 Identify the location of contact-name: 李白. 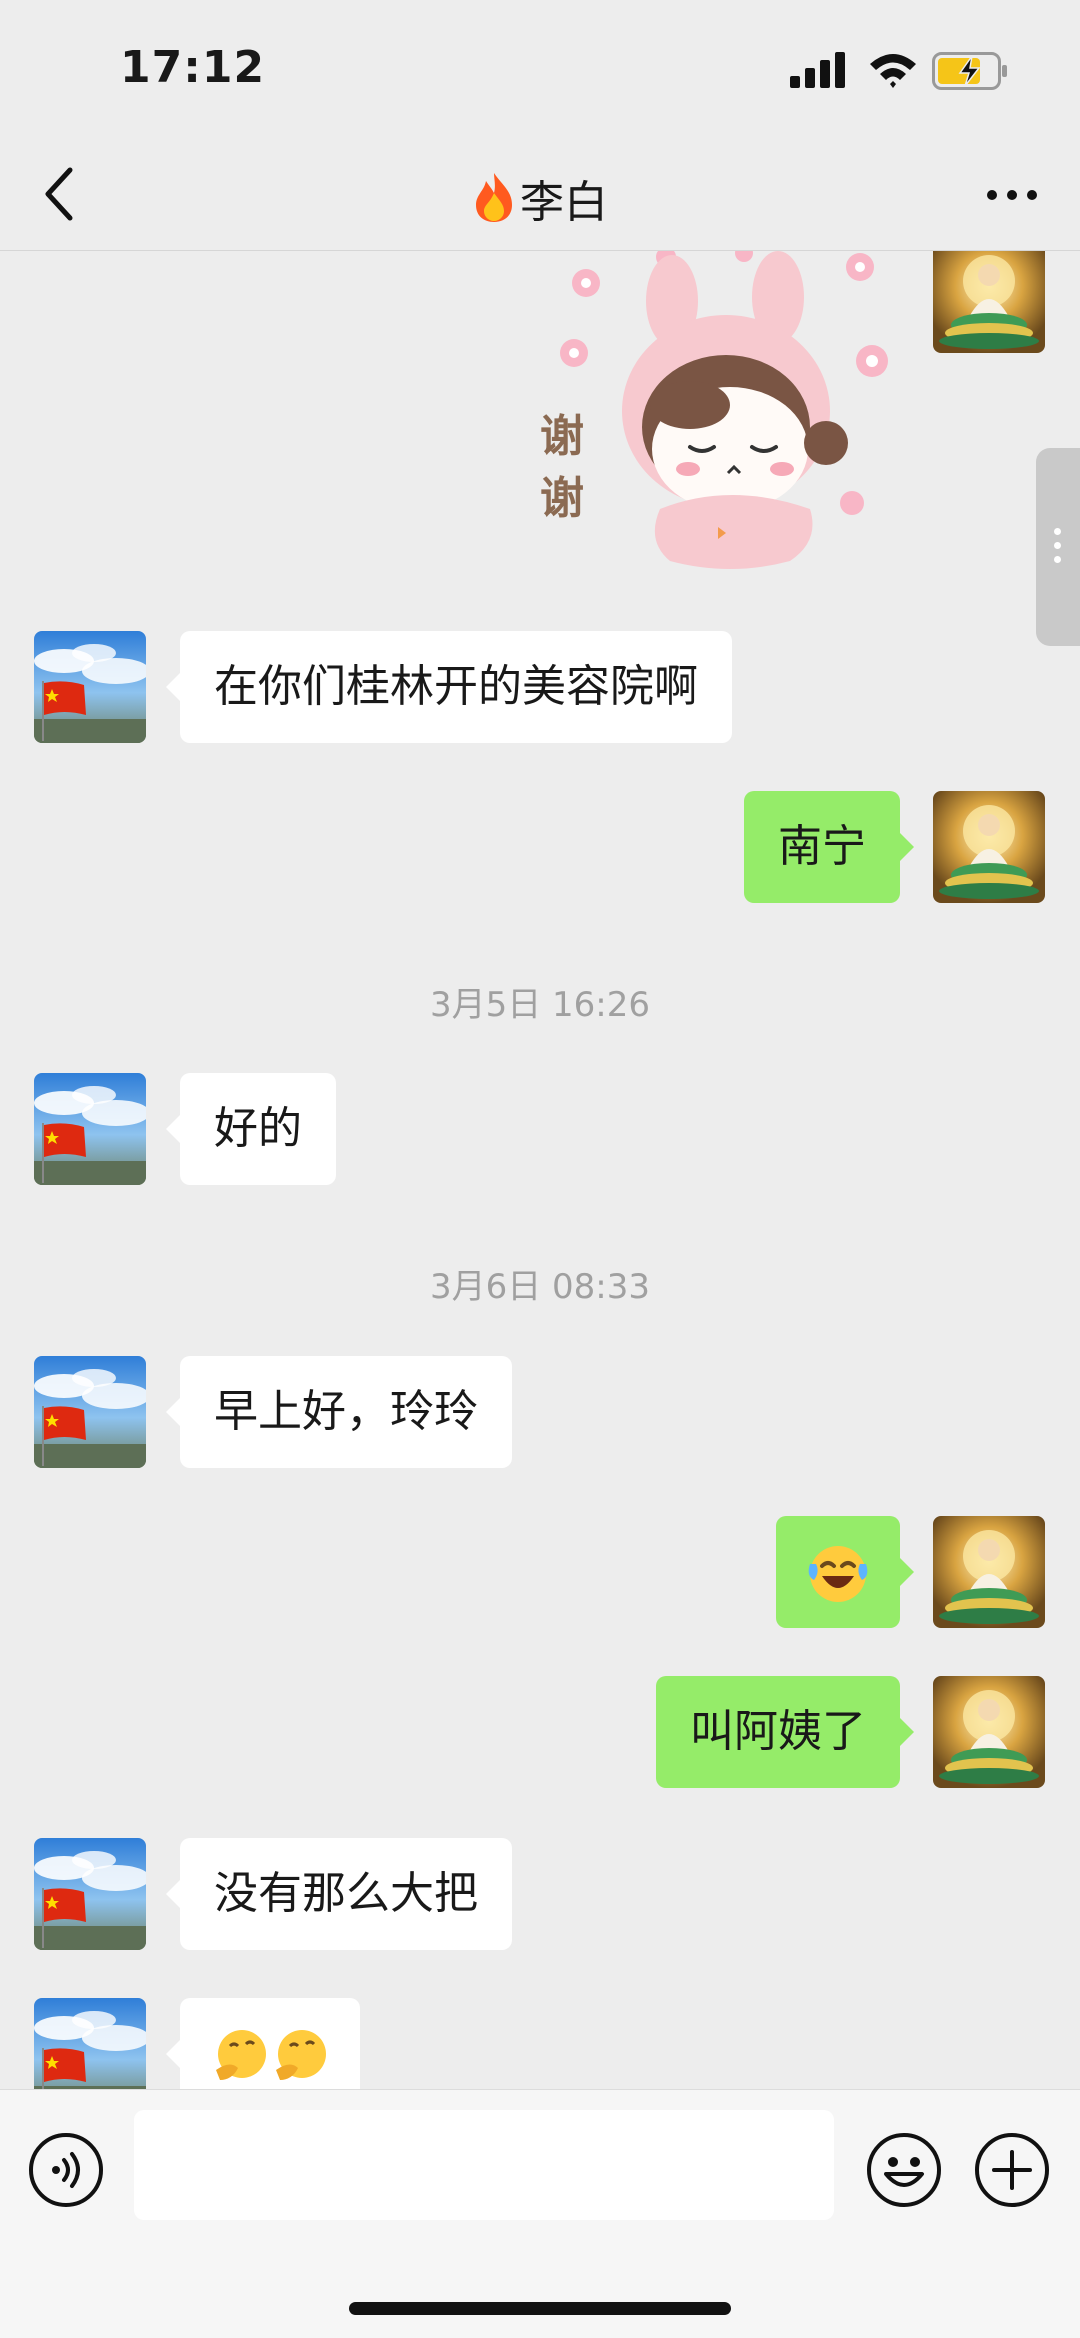
(564, 202).